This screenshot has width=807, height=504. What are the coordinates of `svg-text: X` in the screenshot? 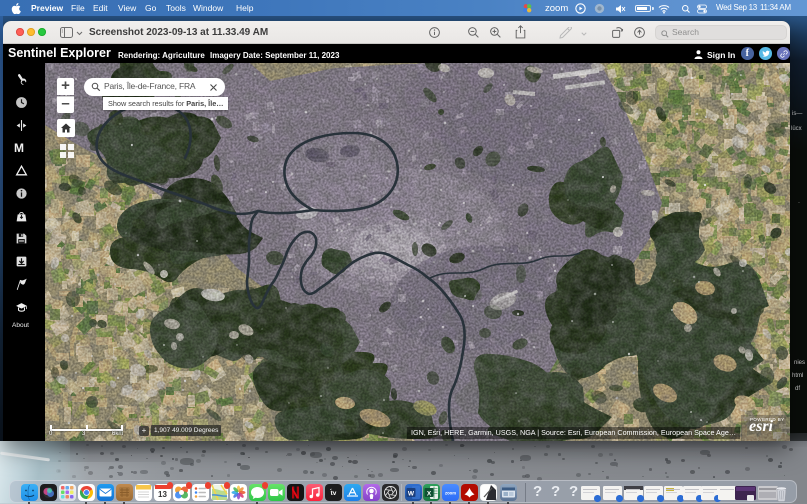 It's located at (428, 494).